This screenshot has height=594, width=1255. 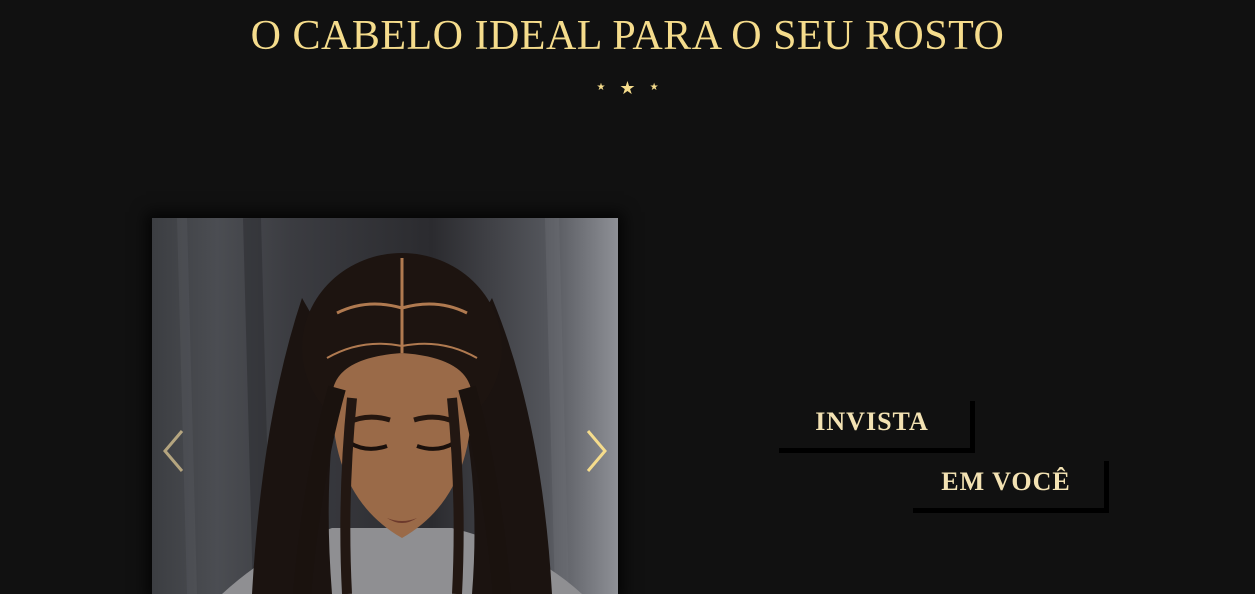 I want to click on section-title: O CABELO IDEAL PARA O SEU ROSTO, so click(x=627, y=36).